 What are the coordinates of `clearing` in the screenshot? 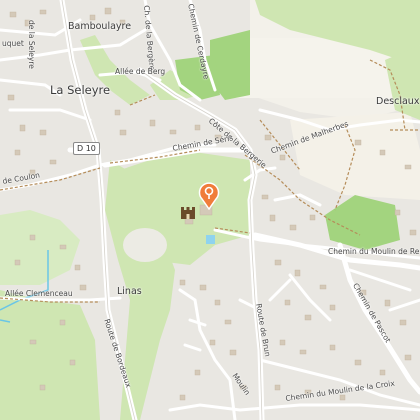 It's located at (145, 245).